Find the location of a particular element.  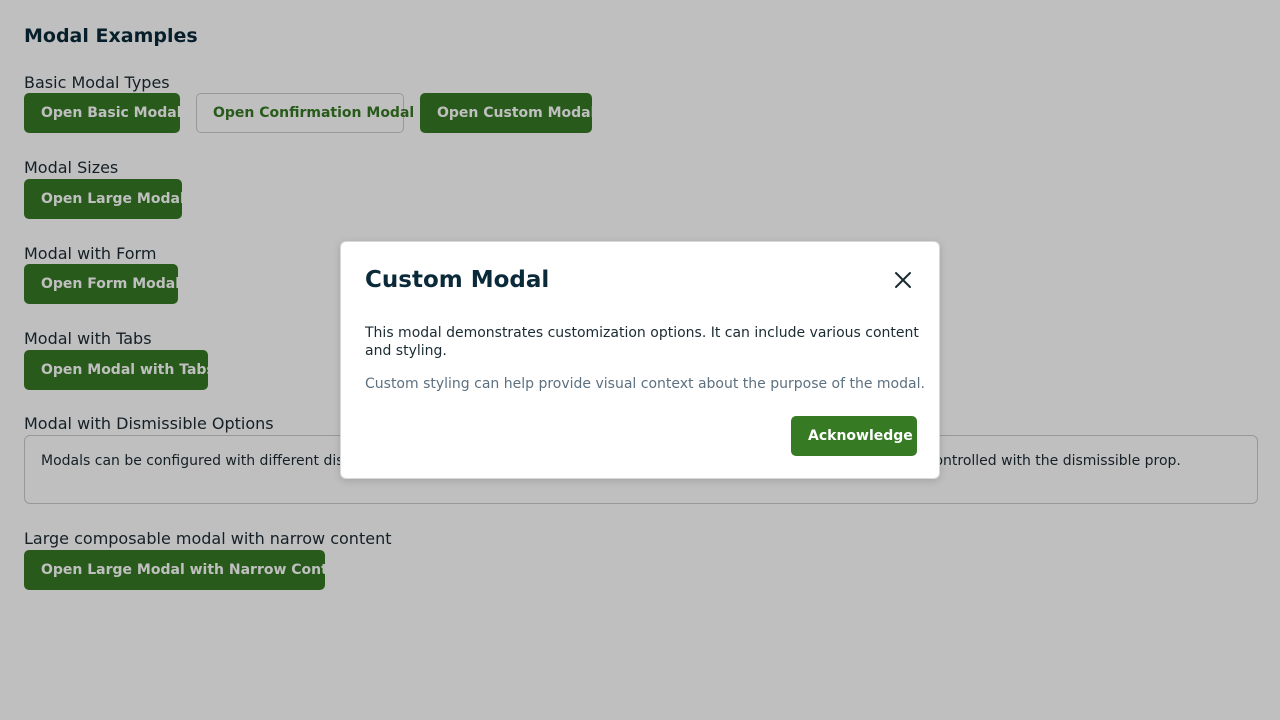

modal-title: Custom Modal is located at coordinates (457, 280).